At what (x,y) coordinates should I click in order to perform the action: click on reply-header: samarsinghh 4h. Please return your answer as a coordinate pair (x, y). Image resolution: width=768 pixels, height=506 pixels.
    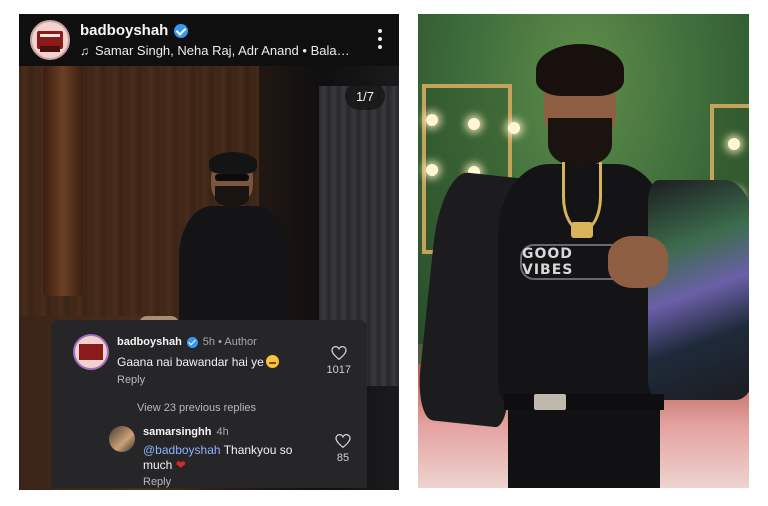
    Looking at the image, I should click on (186, 432).